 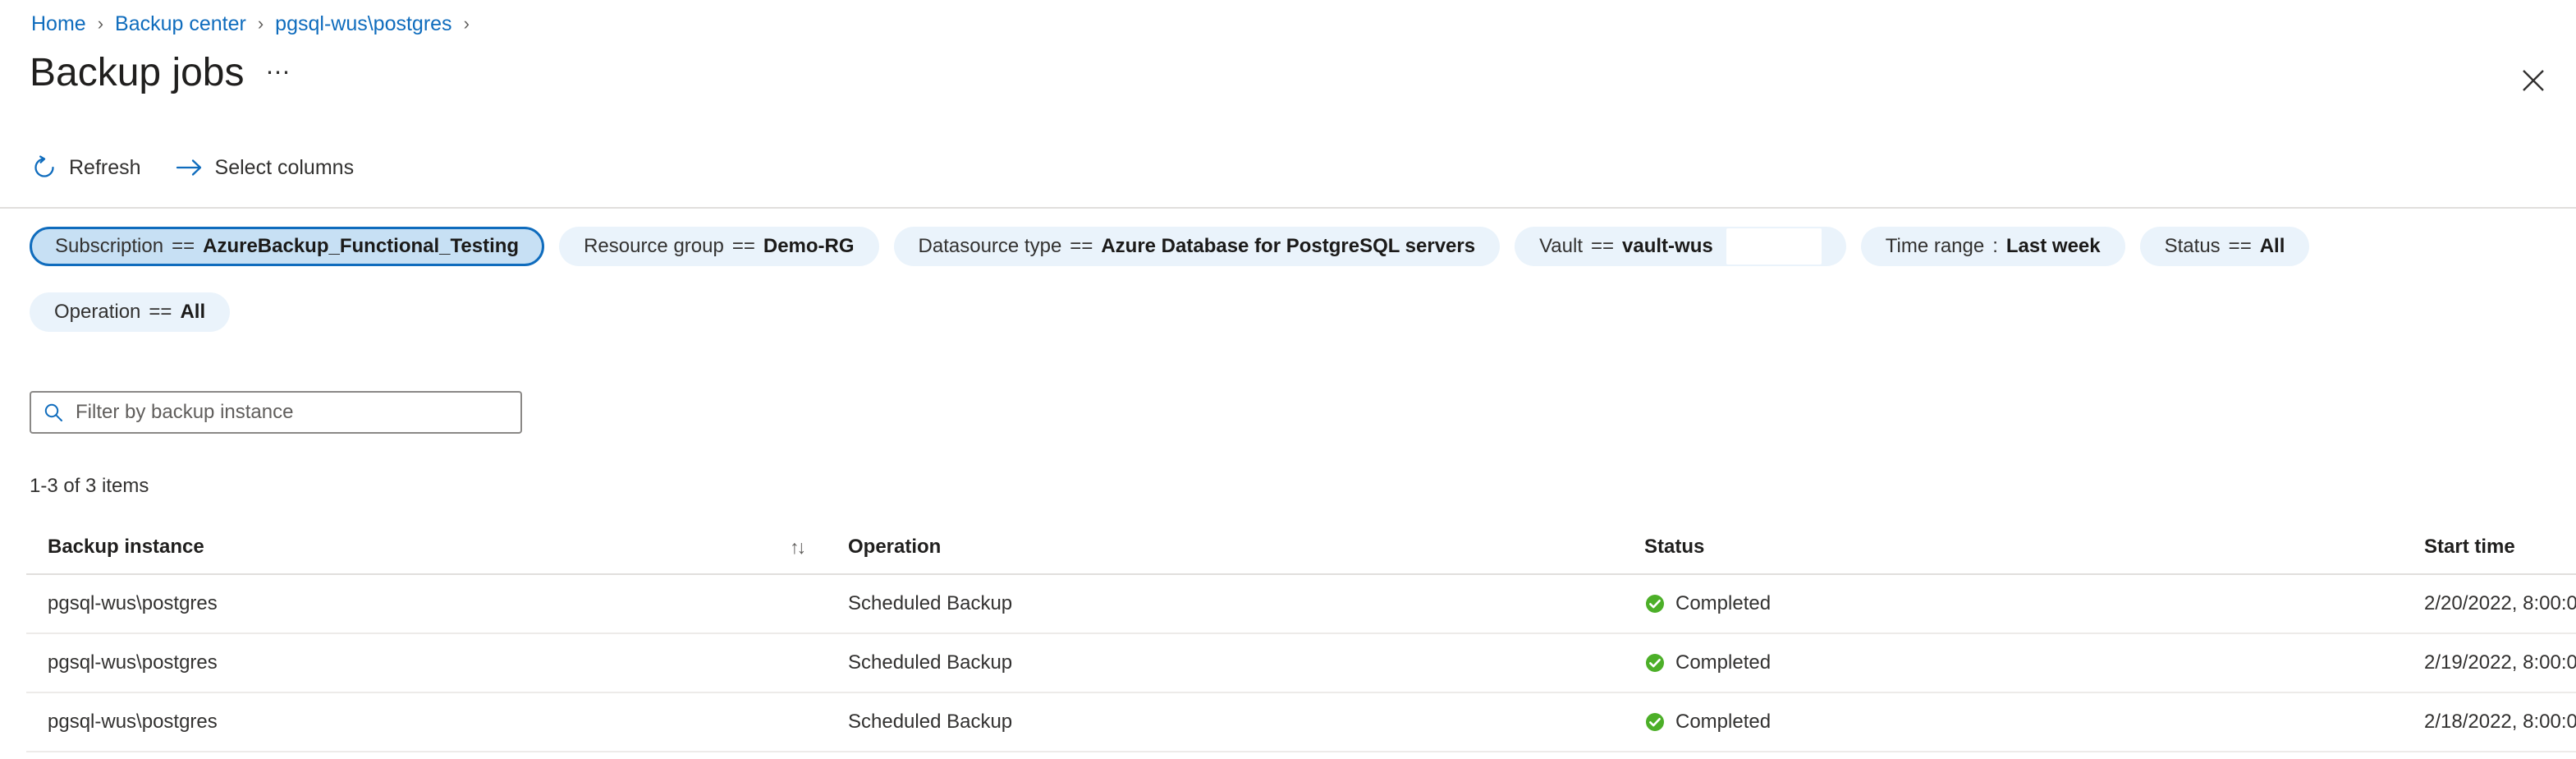 I want to click on filter-value: vault-wus, so click(x=1667, y=246).